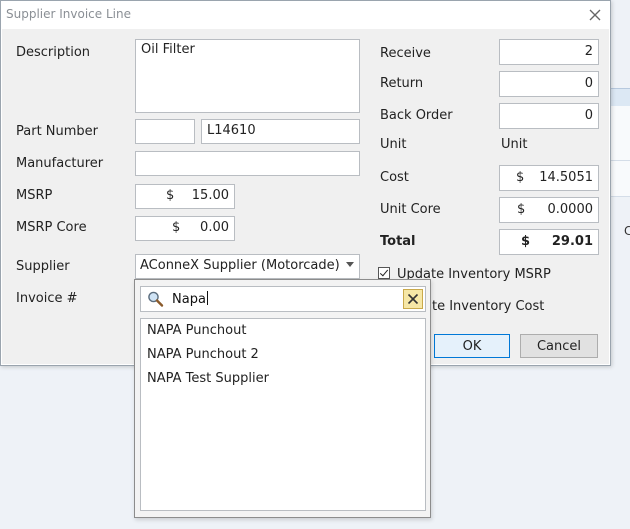 This screenshot has height=529, width=630. What do you see at coordinates (588, 83) in the screenshot?
I see `return-value: 0` at bounding box center [588, 83].